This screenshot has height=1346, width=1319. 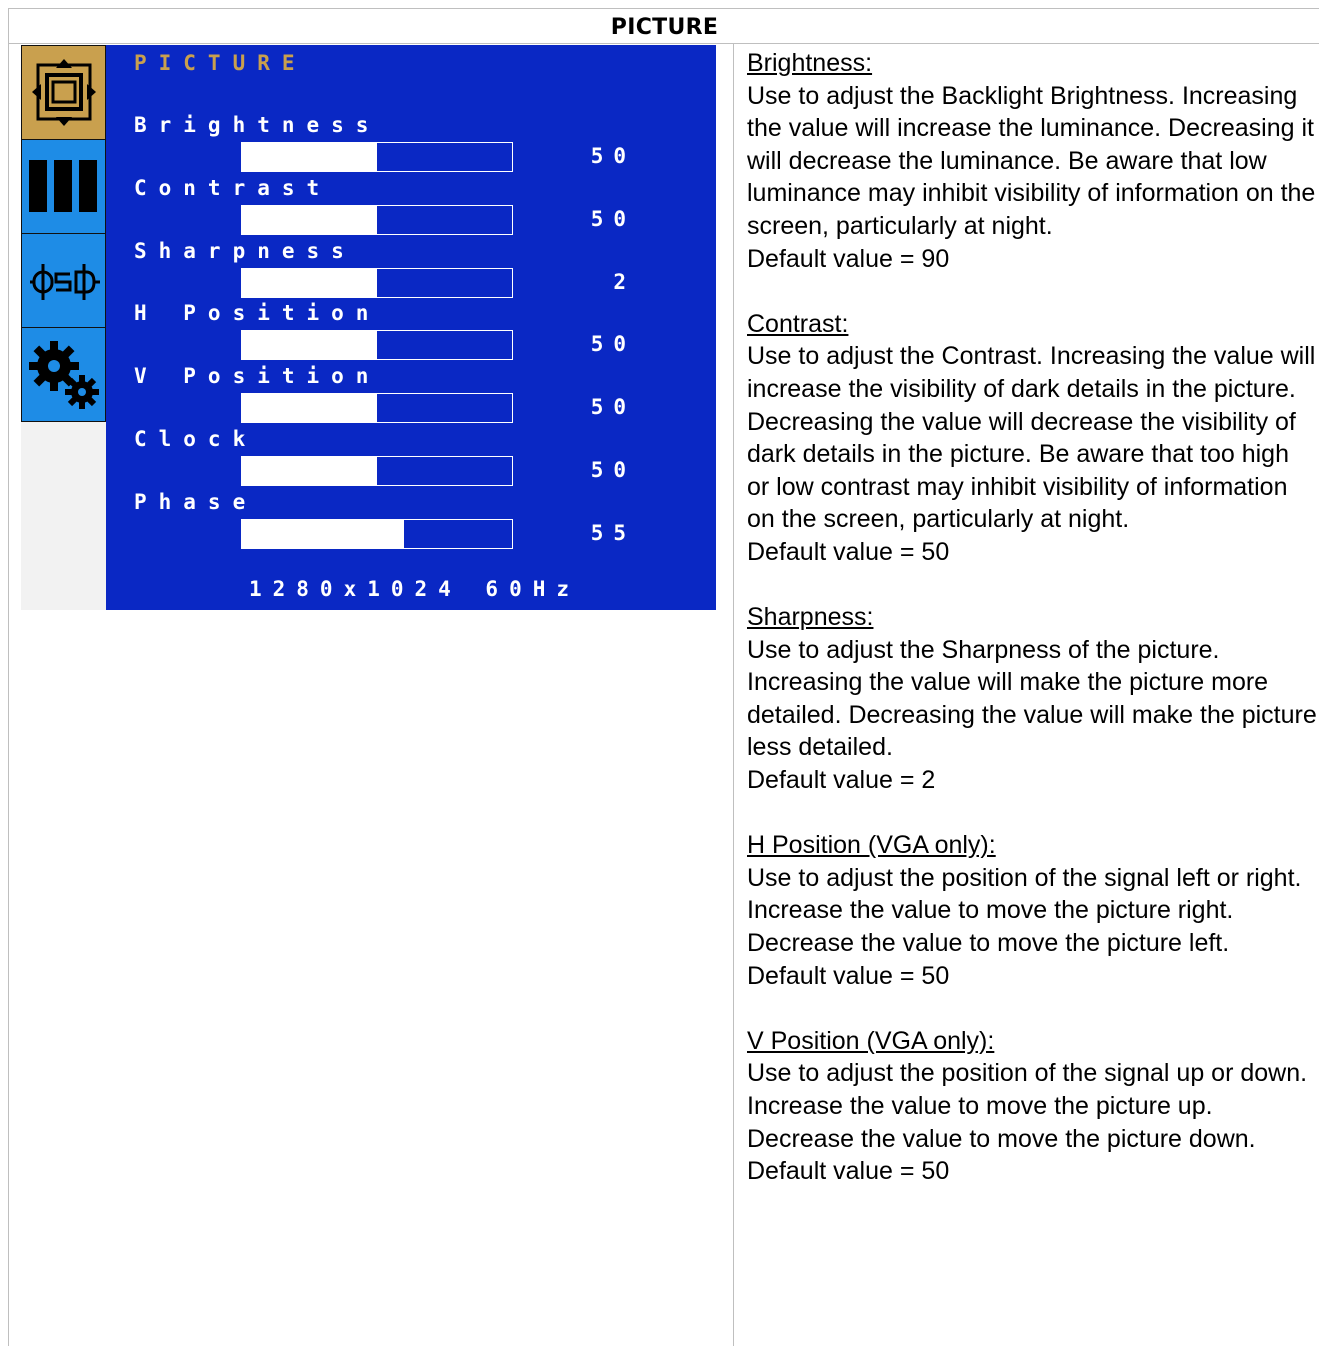 I want to click on description-heading: Brightness:, so click(x=810, y=63).